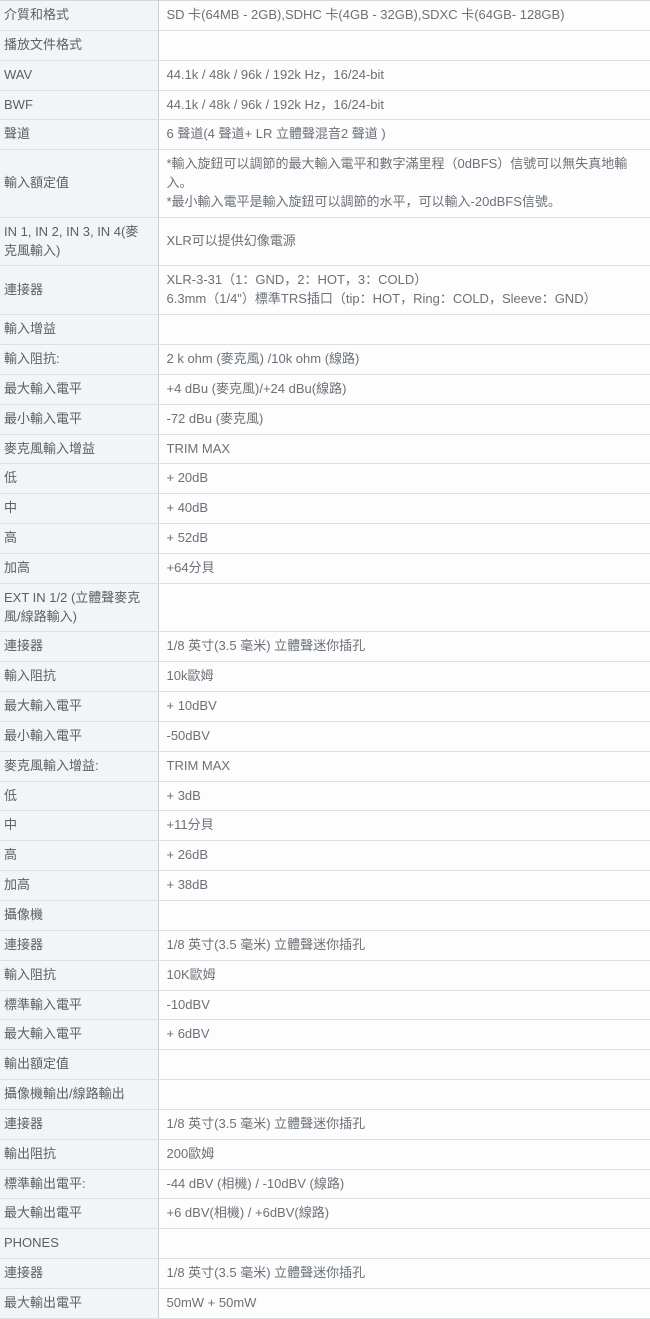  Describe the element at coordinates (79, 359) in the screenshot. I see `spec-label: 輸入阻抗:` at that location.